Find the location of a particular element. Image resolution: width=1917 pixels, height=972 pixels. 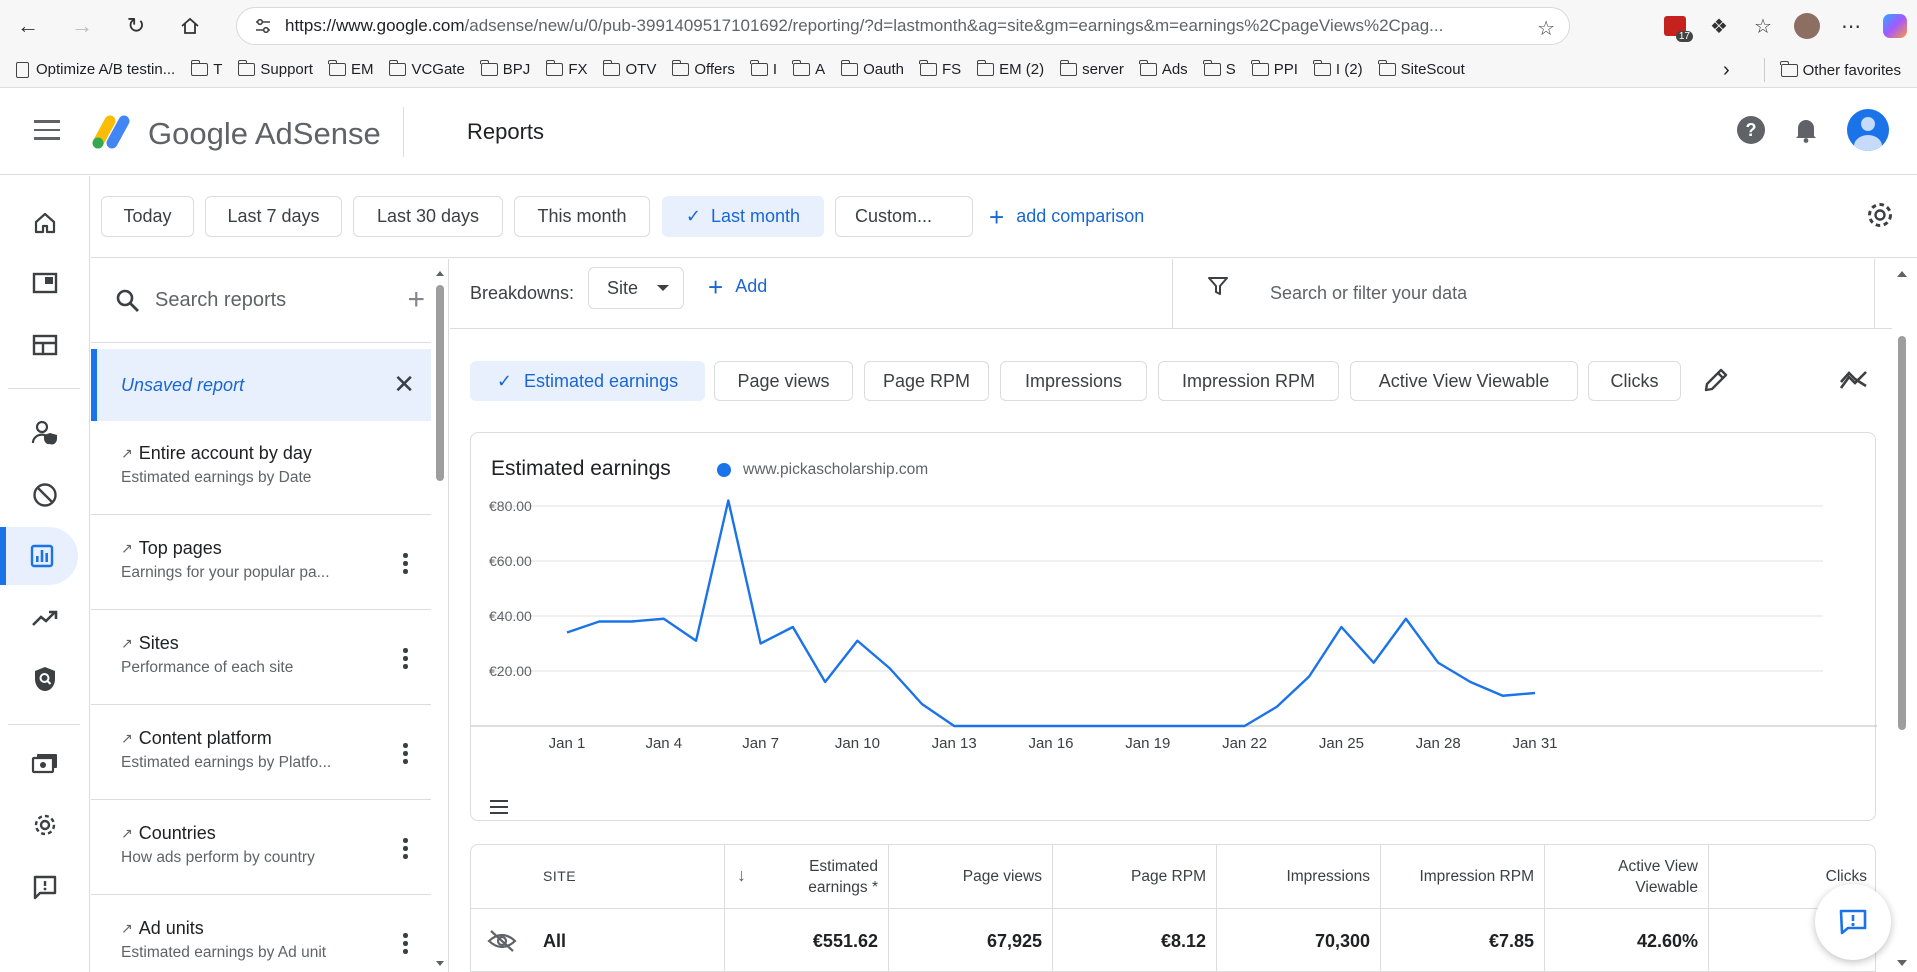

chart-table-toggle-icon is located at coordinates (499, 807).